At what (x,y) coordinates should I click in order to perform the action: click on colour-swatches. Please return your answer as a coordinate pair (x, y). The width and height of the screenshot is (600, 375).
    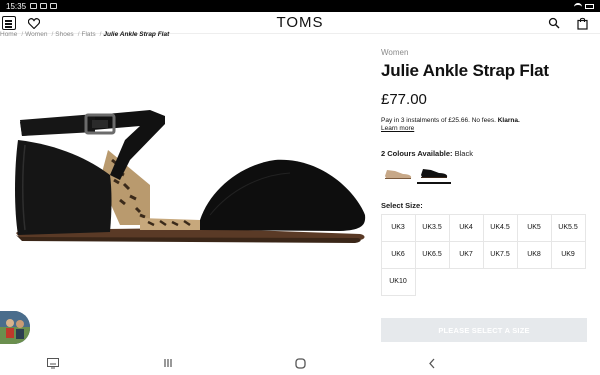
    Looking at the image, I should click on (486, 174).